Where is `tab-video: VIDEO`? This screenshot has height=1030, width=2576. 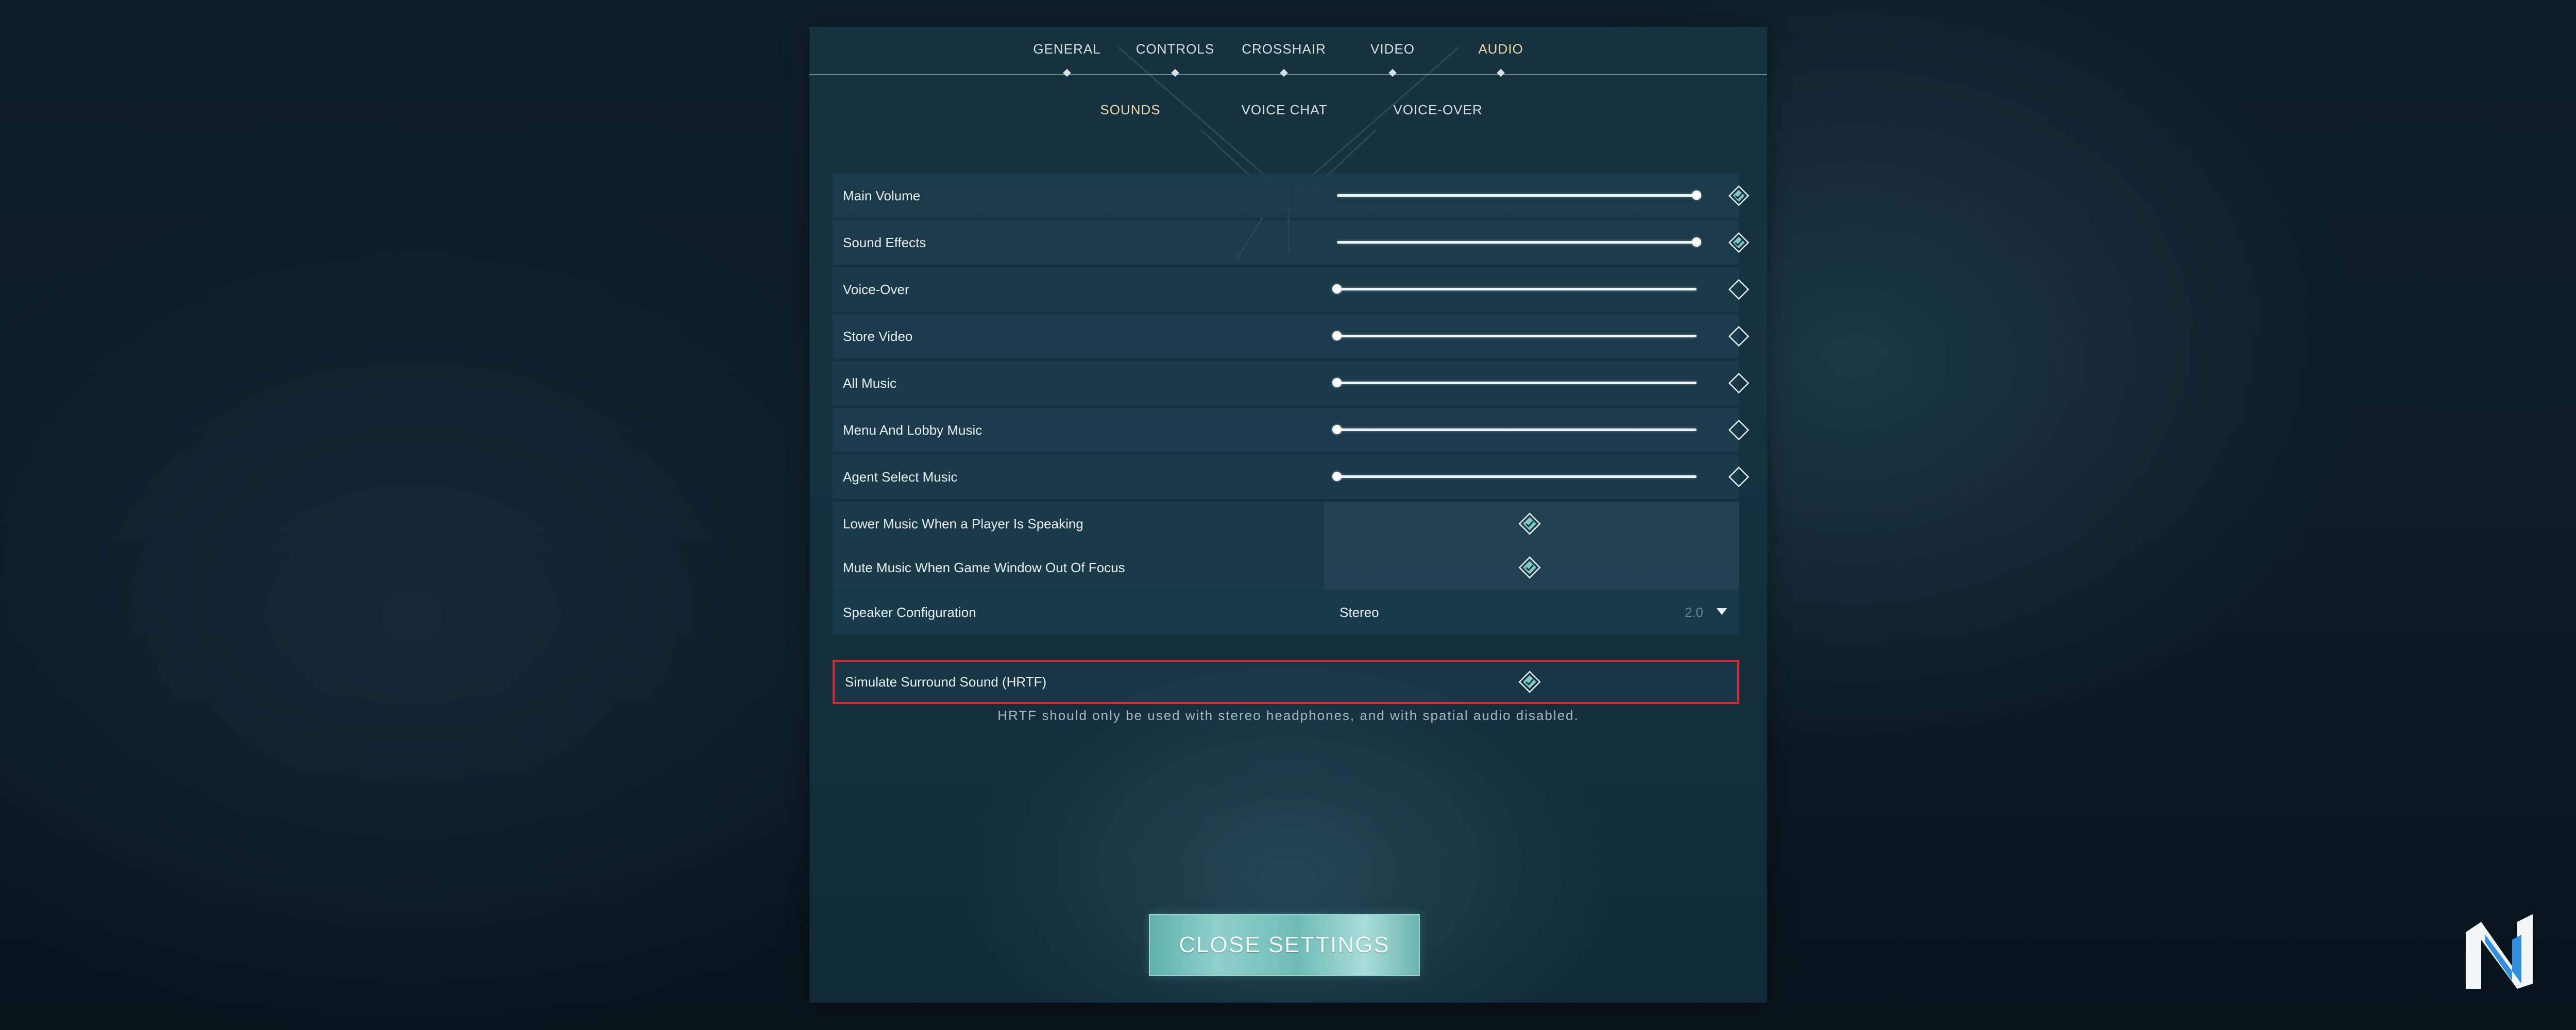 tab-video: VIDEO is located at coordinates (1392, 49).